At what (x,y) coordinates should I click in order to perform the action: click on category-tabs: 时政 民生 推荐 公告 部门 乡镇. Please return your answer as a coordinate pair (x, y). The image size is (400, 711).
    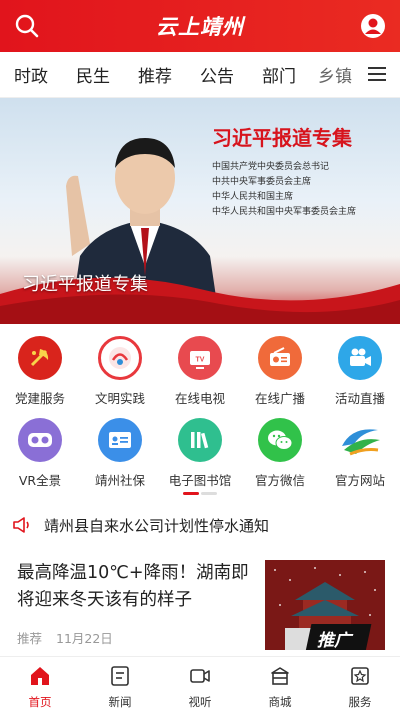
    Looking at the image, I should click on (200, 75).